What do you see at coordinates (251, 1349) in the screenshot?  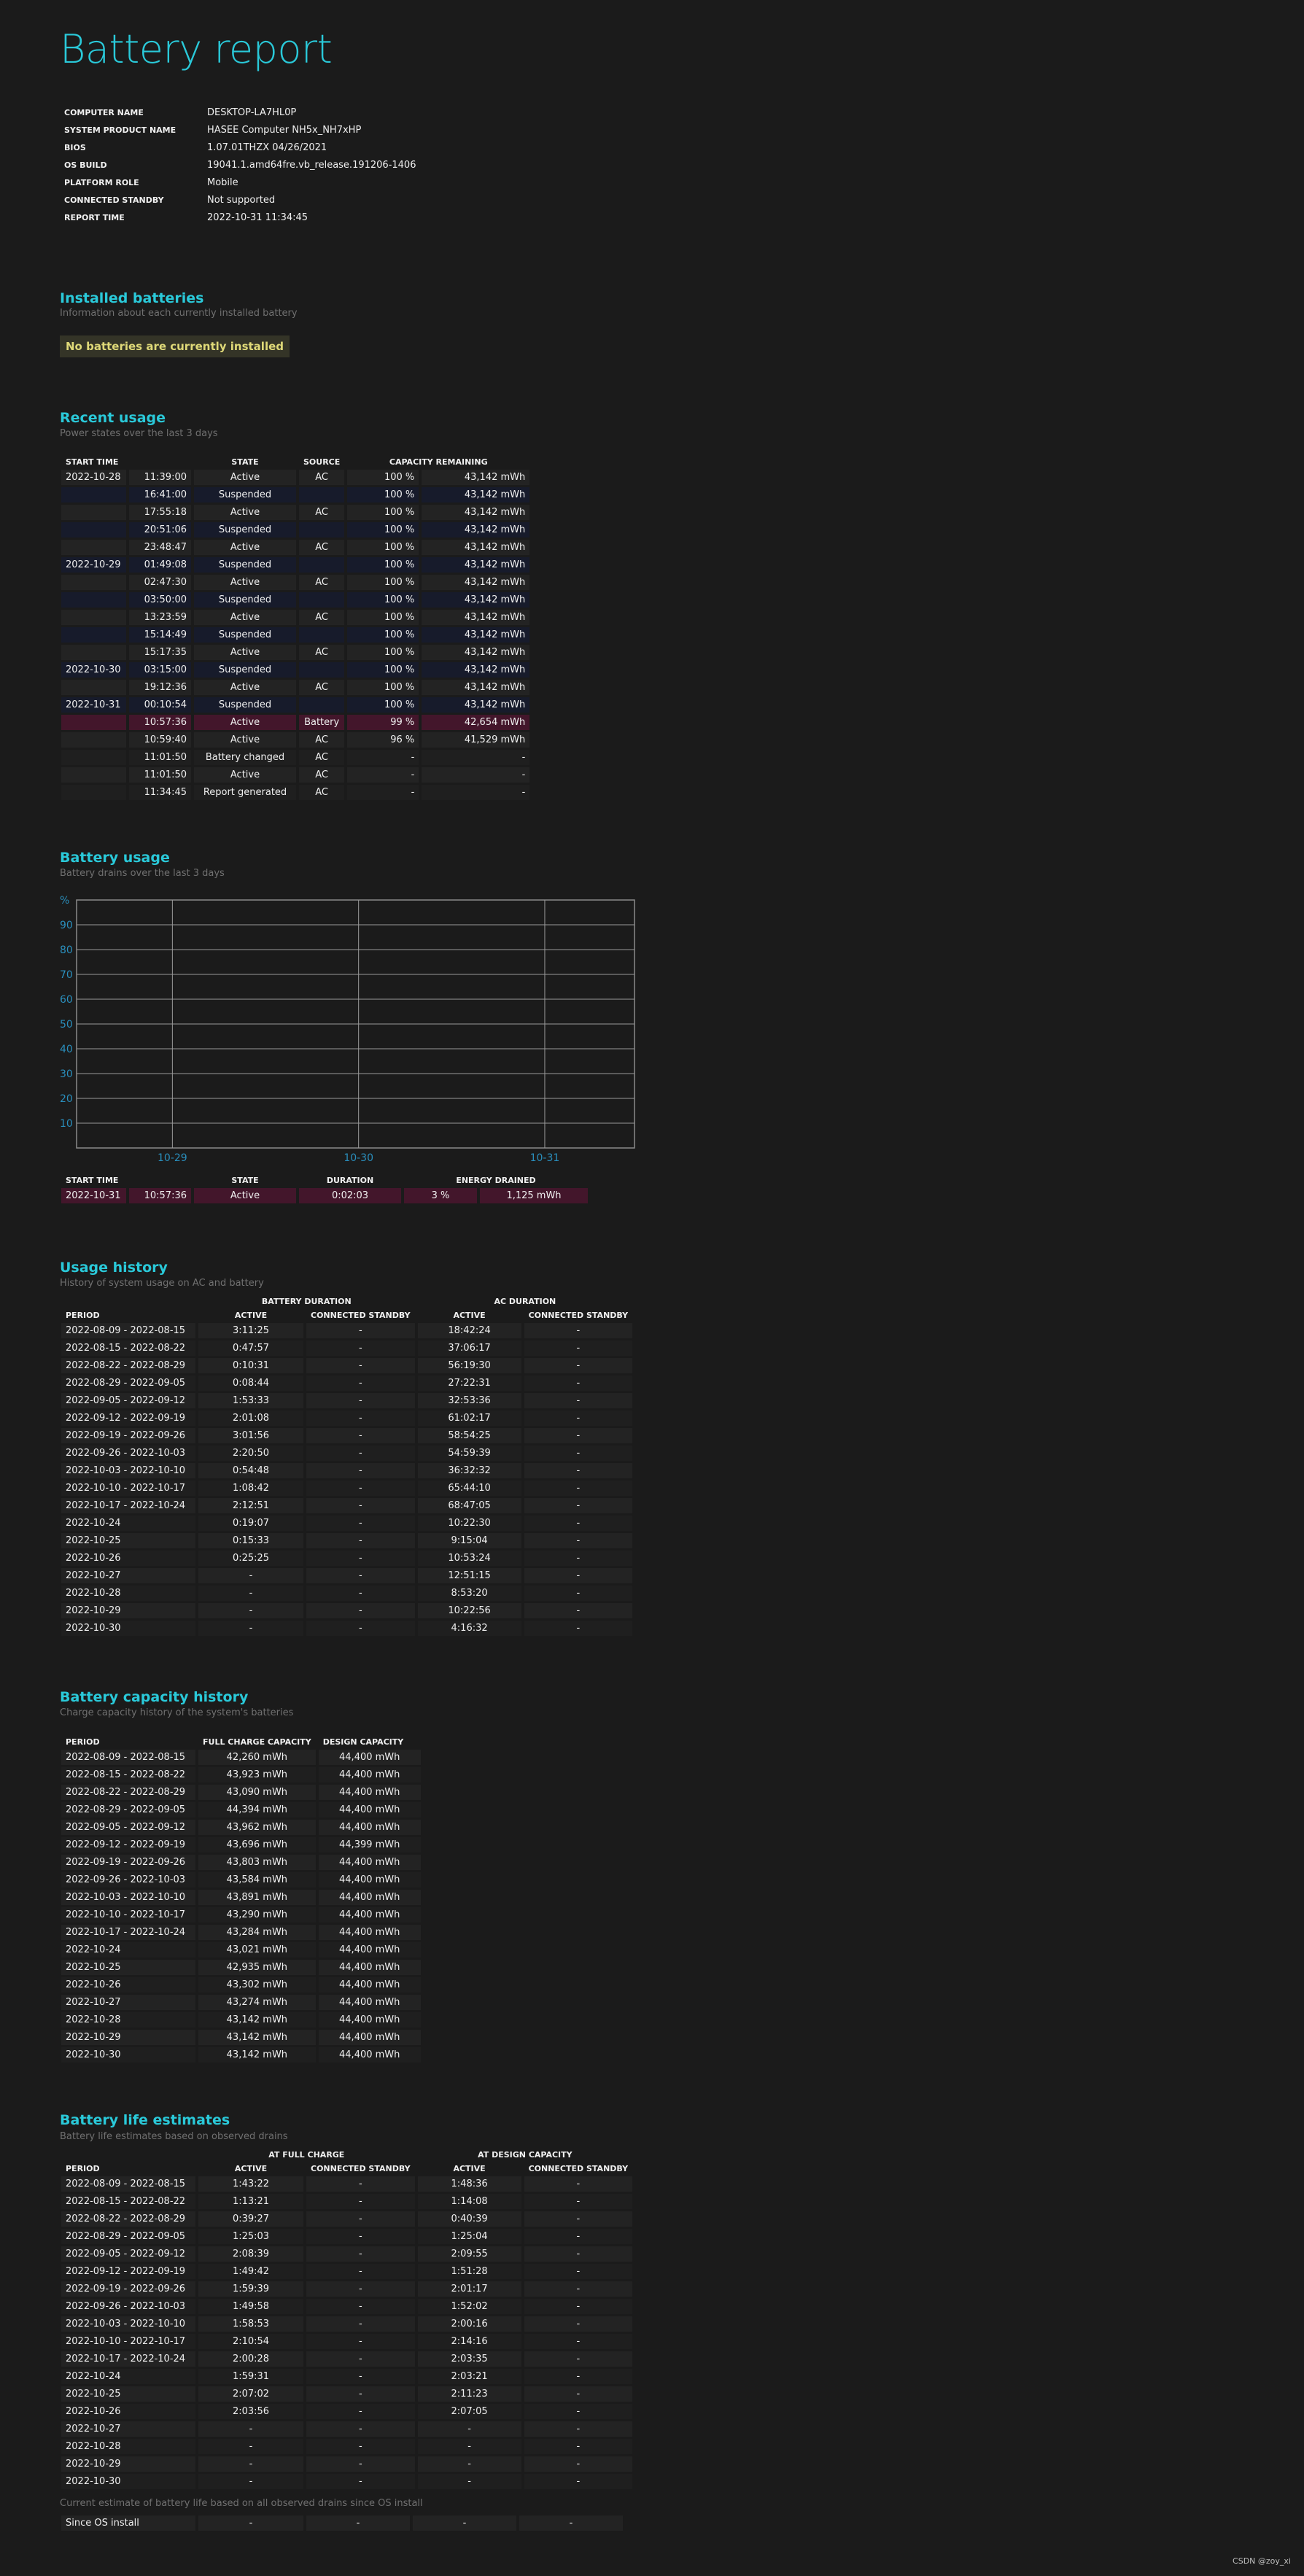 I see `battery-active-cell: 0:47:57` at bounding box center [251, 1349].